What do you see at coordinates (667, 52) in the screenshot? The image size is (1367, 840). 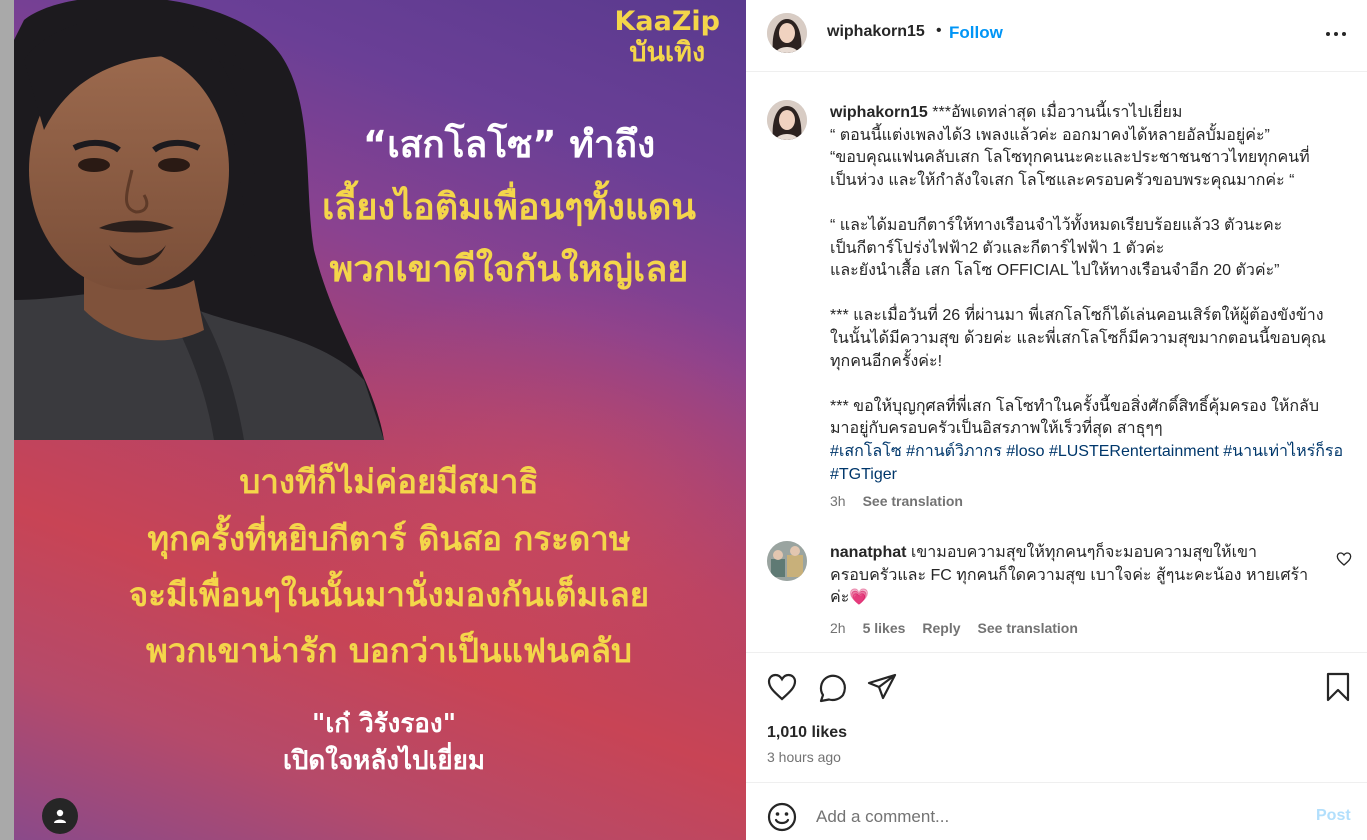 I see `brand-line-2: บันเทิง` at bounding box center [667, 52].